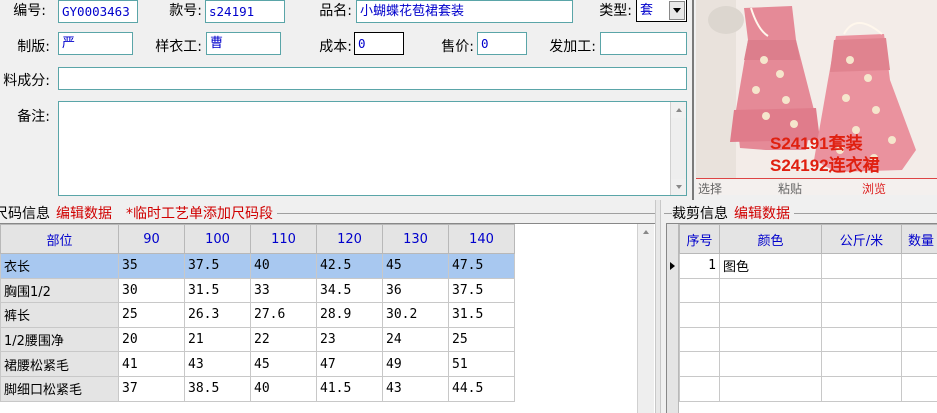 Image resolution: width=937 pixels, height=413 pixels. What do you see at coordinates (243, 43) in the screenshot?
I see `sample-worker-field: 曹` at bounding box center [243, 43].